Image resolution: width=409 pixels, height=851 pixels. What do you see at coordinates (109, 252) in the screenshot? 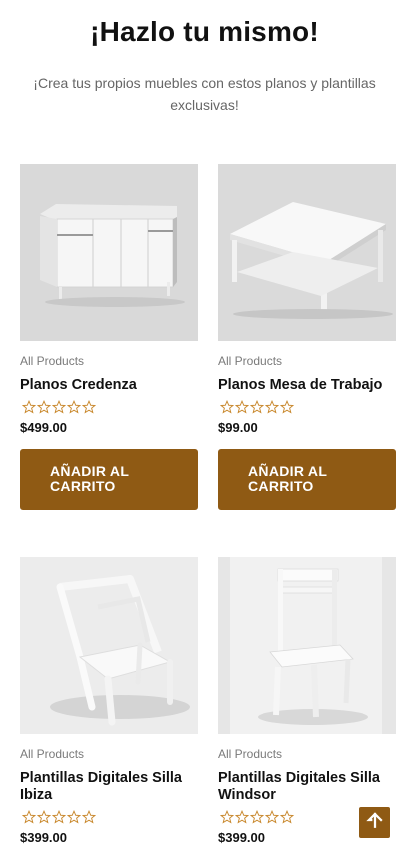
I see `product-image-credenza` at bounding box center [109, 252].